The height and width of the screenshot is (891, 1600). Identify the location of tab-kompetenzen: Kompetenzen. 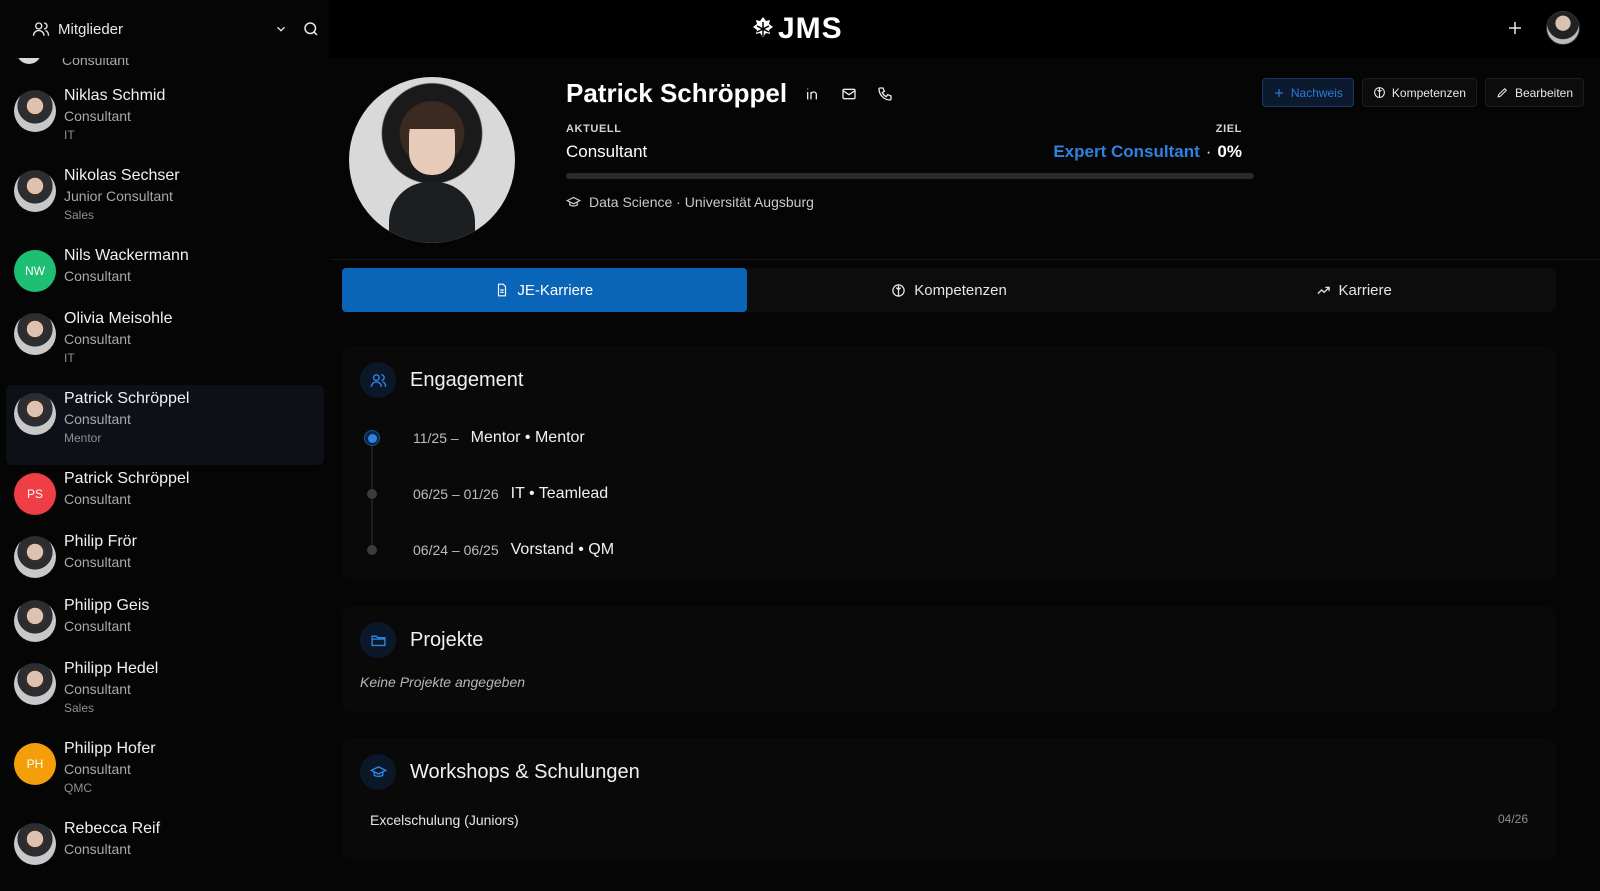
(949, 290).